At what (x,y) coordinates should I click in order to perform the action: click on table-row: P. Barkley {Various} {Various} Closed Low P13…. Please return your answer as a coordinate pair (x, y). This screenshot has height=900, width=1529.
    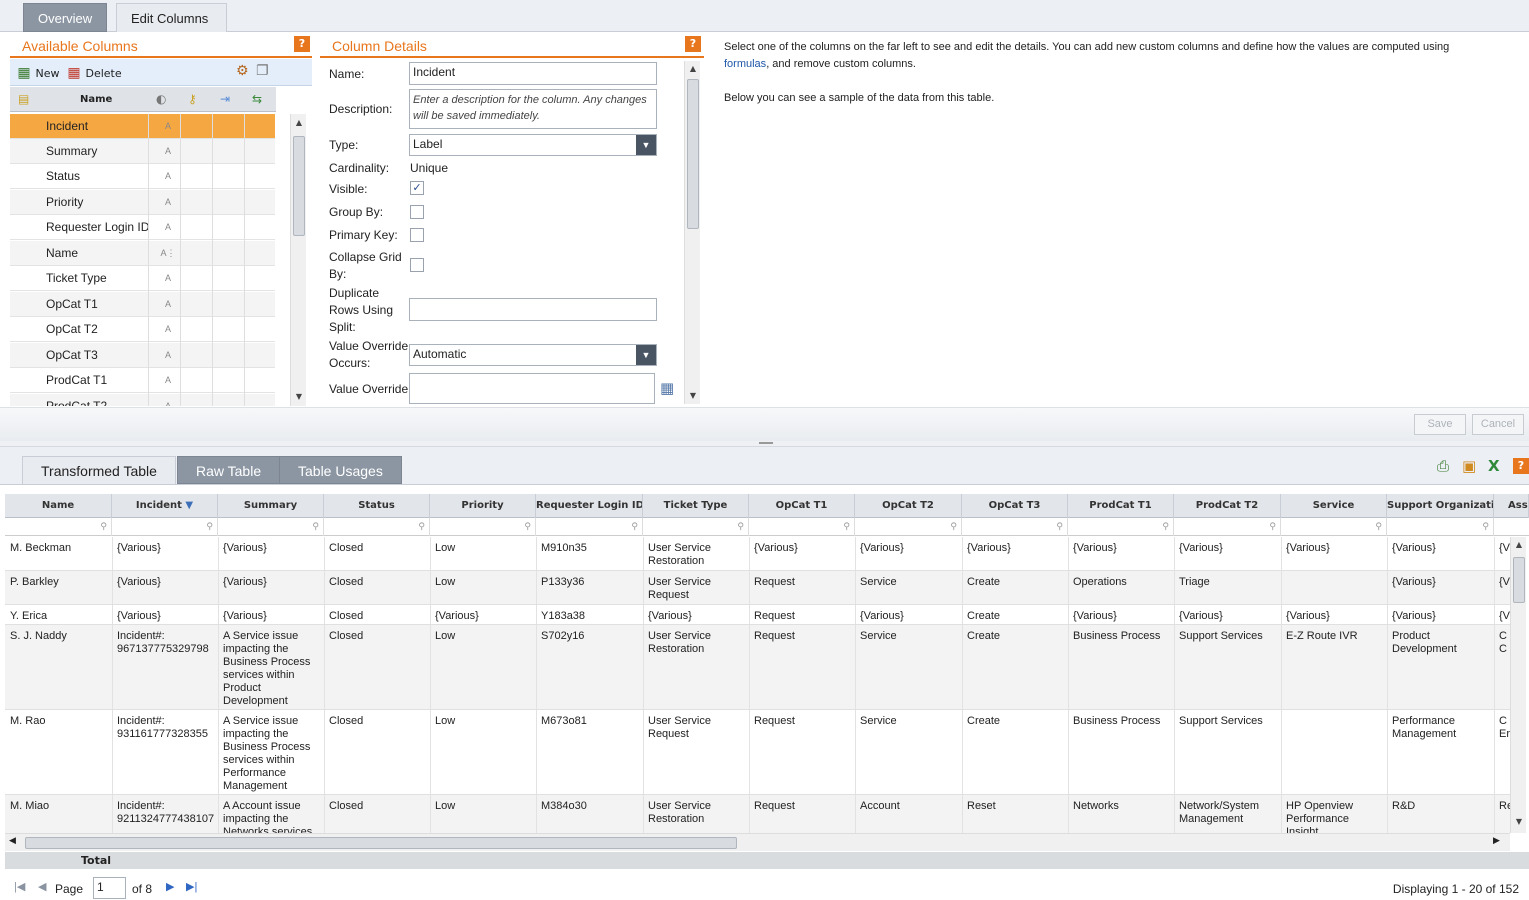
    Looking at the image, I should click on (757, 588).